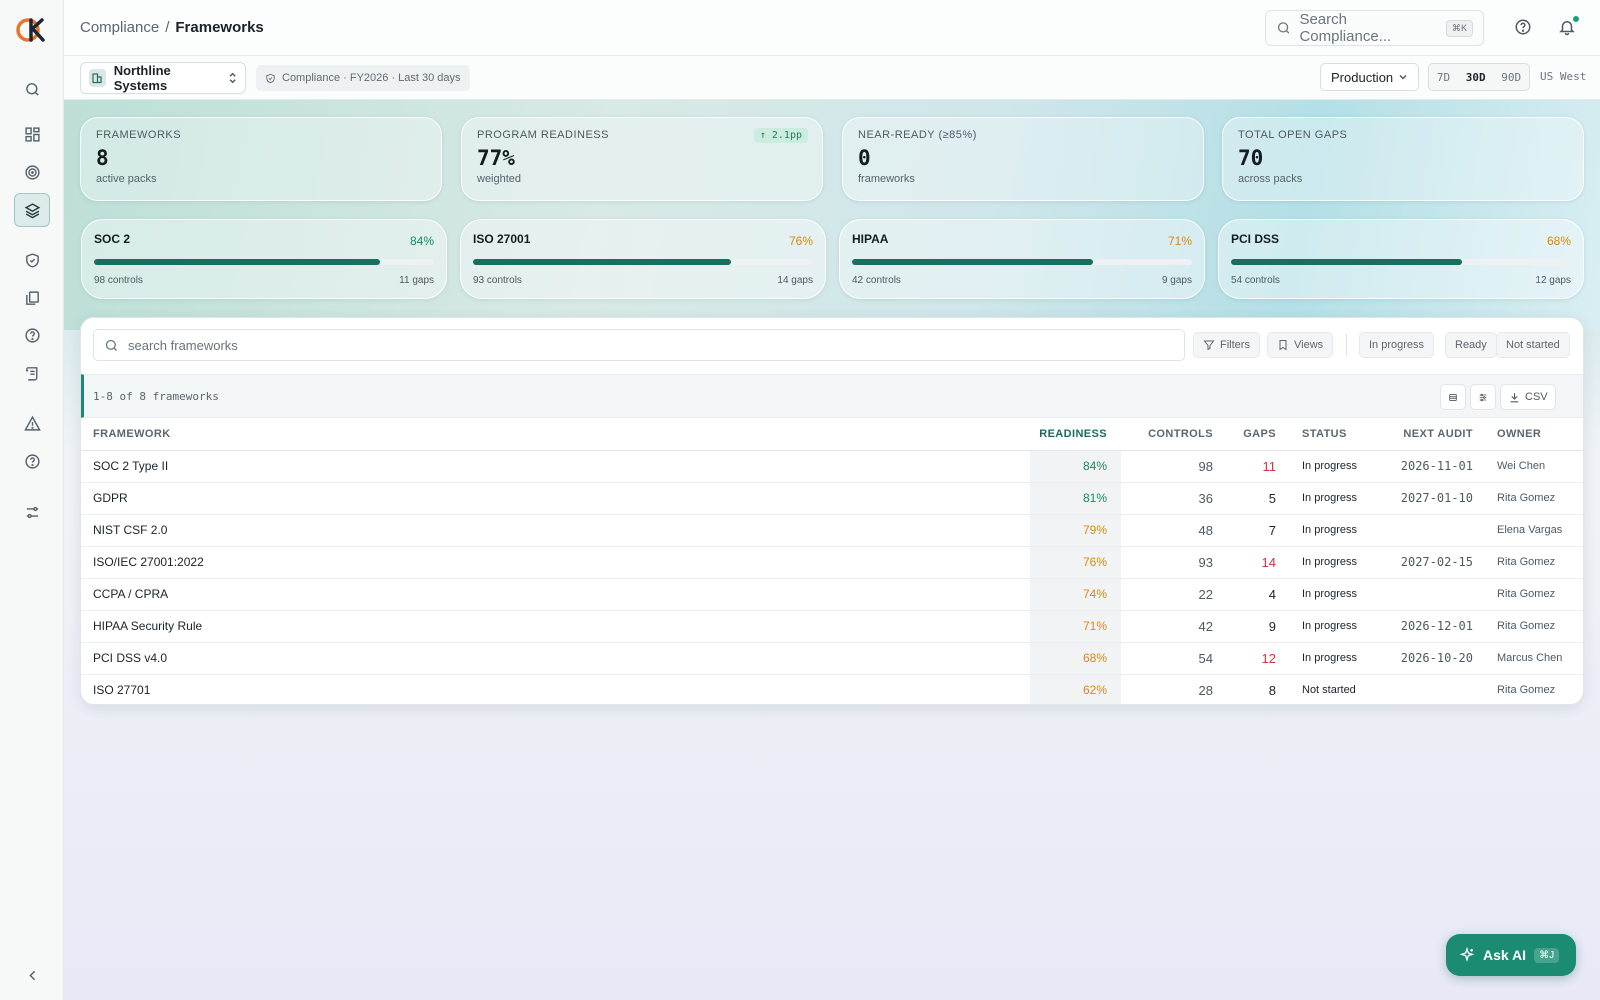 This screenshot has height=1000, width=1600. What do you see at coordinates (1171, 434) in the screenshot?
I see `col-controls: CONTROLS` at bounding box center [1171, 434].